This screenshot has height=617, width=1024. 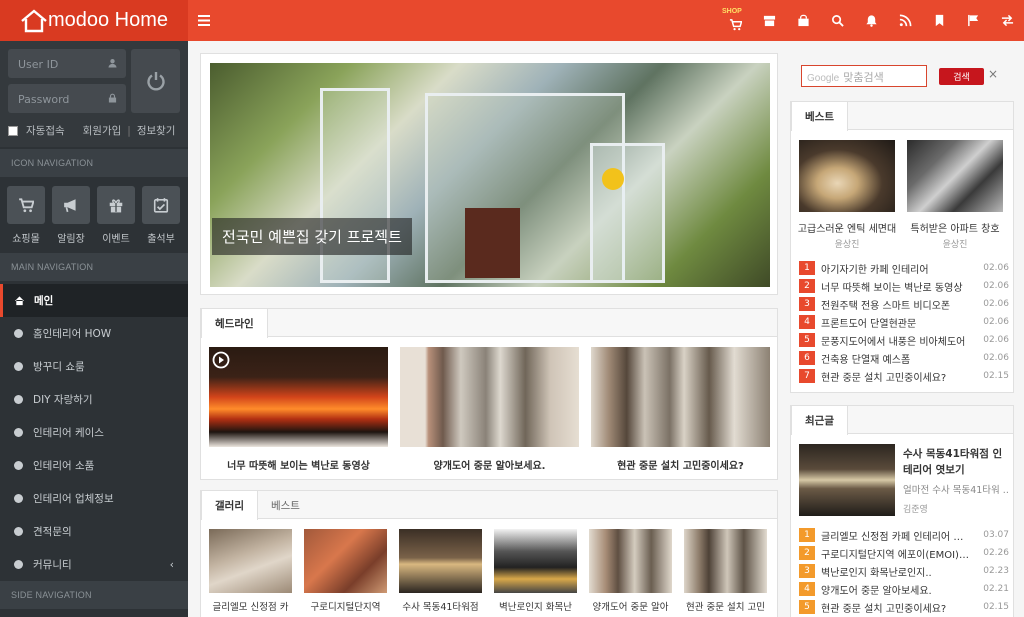 What do you see at coordinates (64, 466) in the screenshot?
I see `sidebar-item-label: 인테리어 소품` at bounding box center [64, 466].